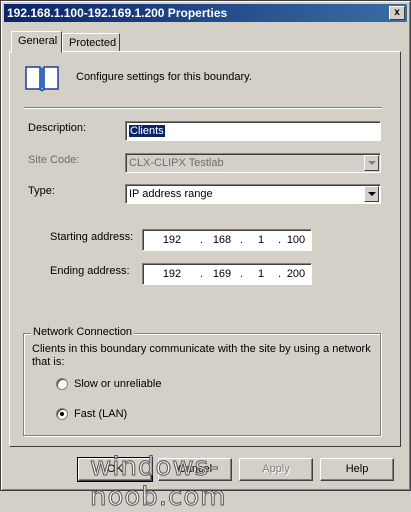 The width and height of the screenshot is (411, 512). What do you see at coordinates (357, 469) in the screenshot?
I see `help-button: Help` at bounding box center [357, 469].